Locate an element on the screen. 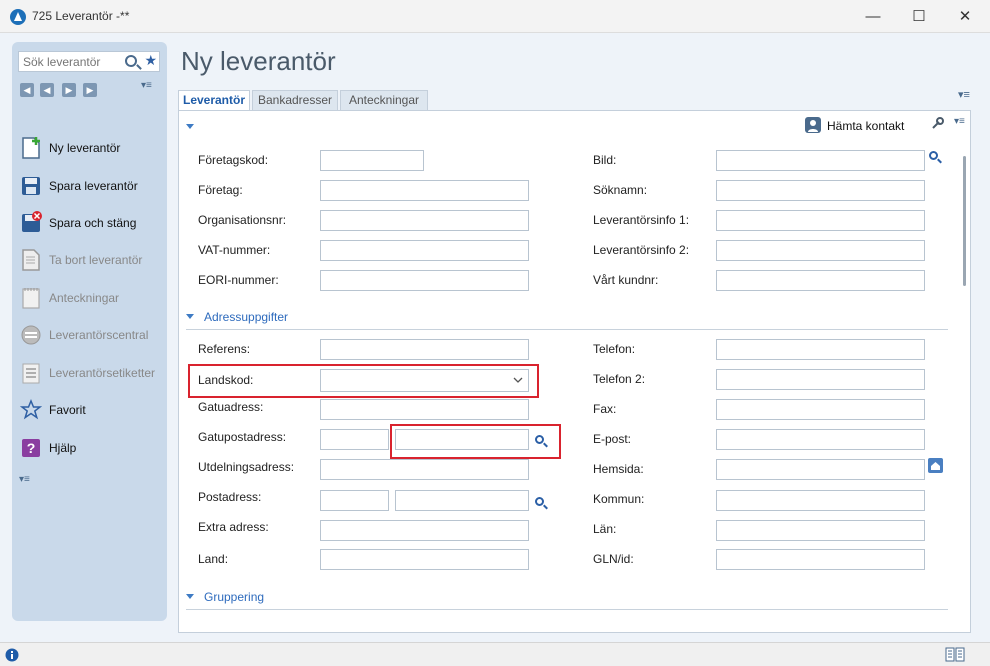  page-options-icon: ▾≡ is located at coordinates (964, 94).